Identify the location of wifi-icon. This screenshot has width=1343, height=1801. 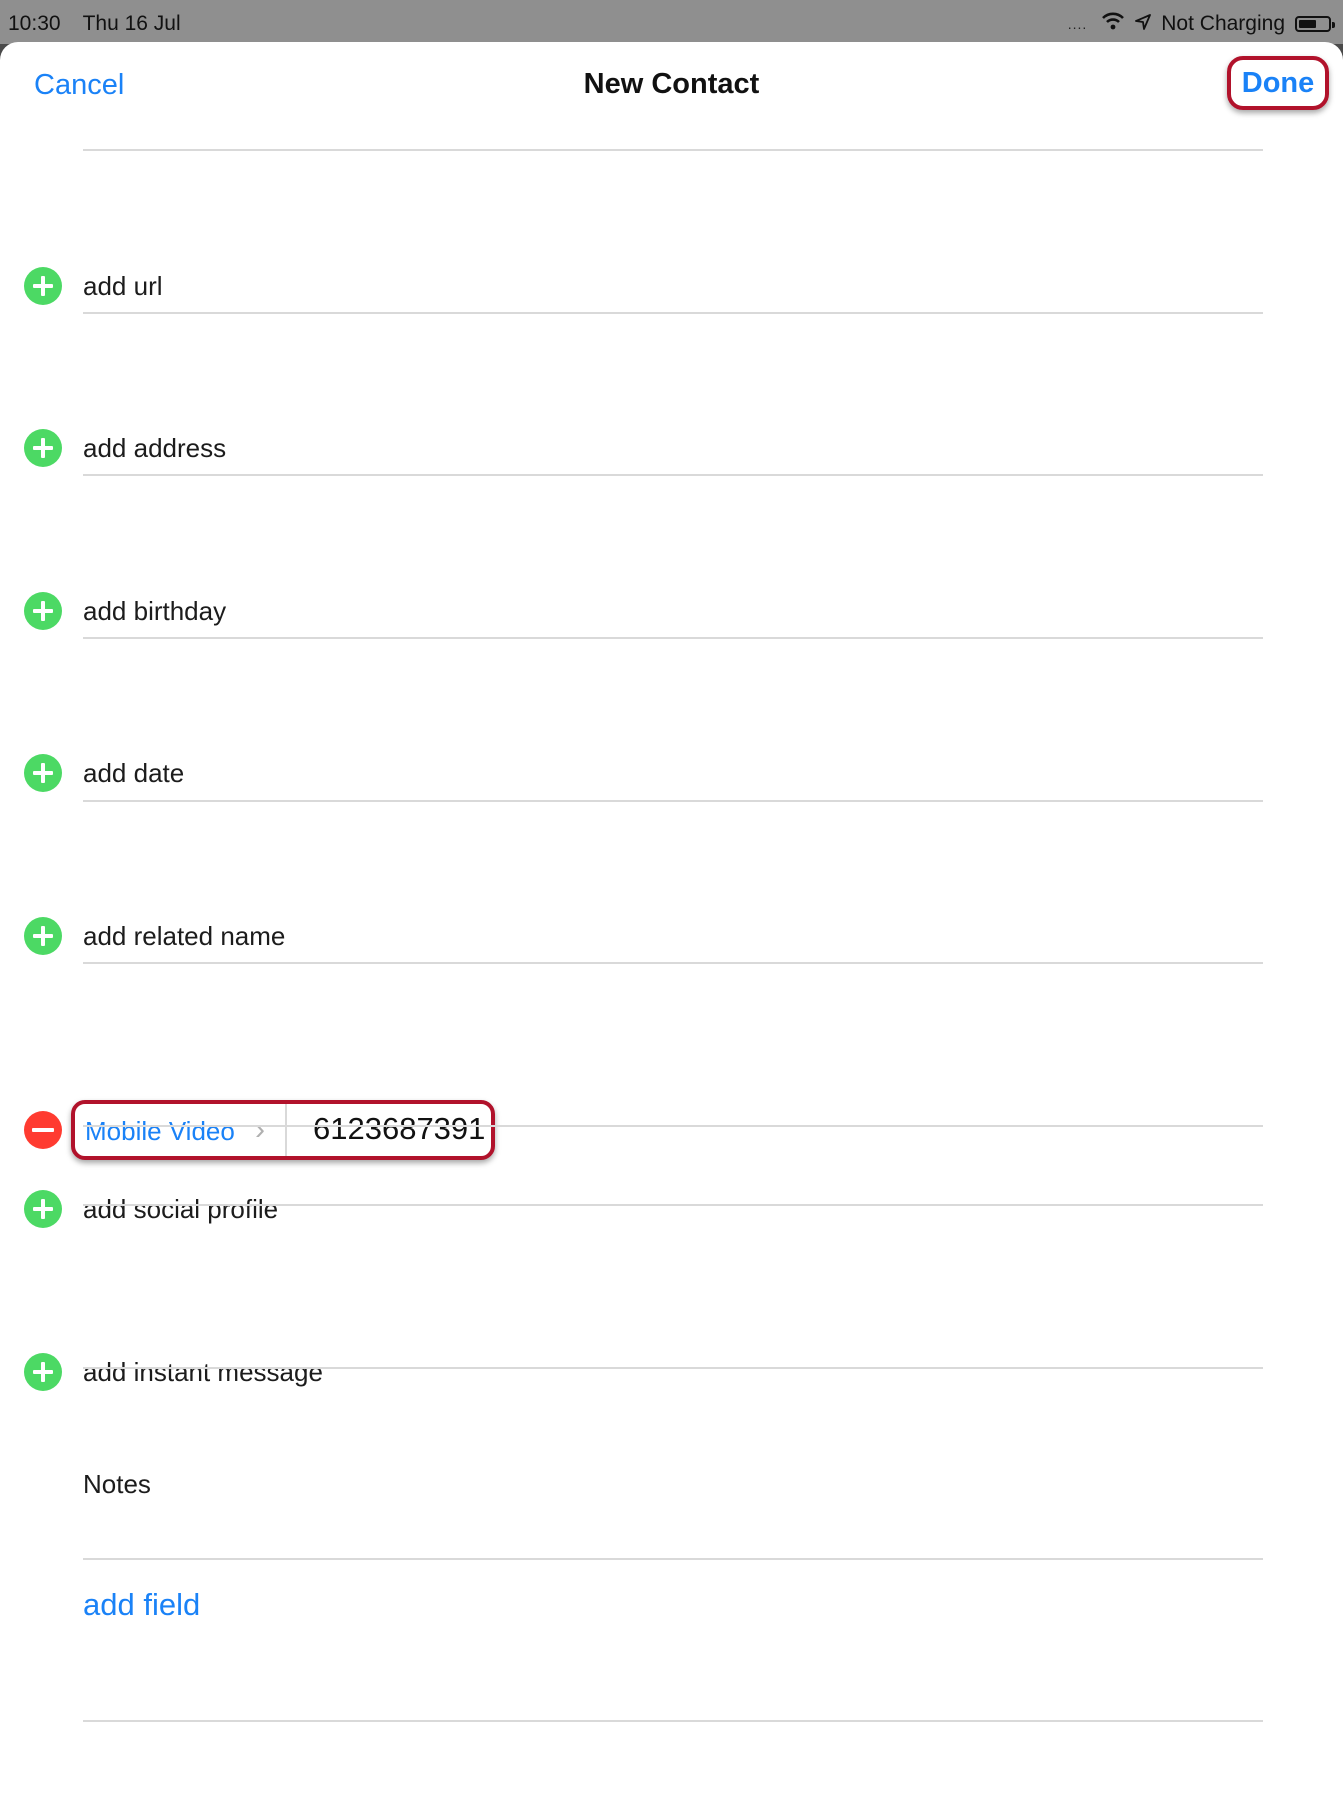
(1113, 24).